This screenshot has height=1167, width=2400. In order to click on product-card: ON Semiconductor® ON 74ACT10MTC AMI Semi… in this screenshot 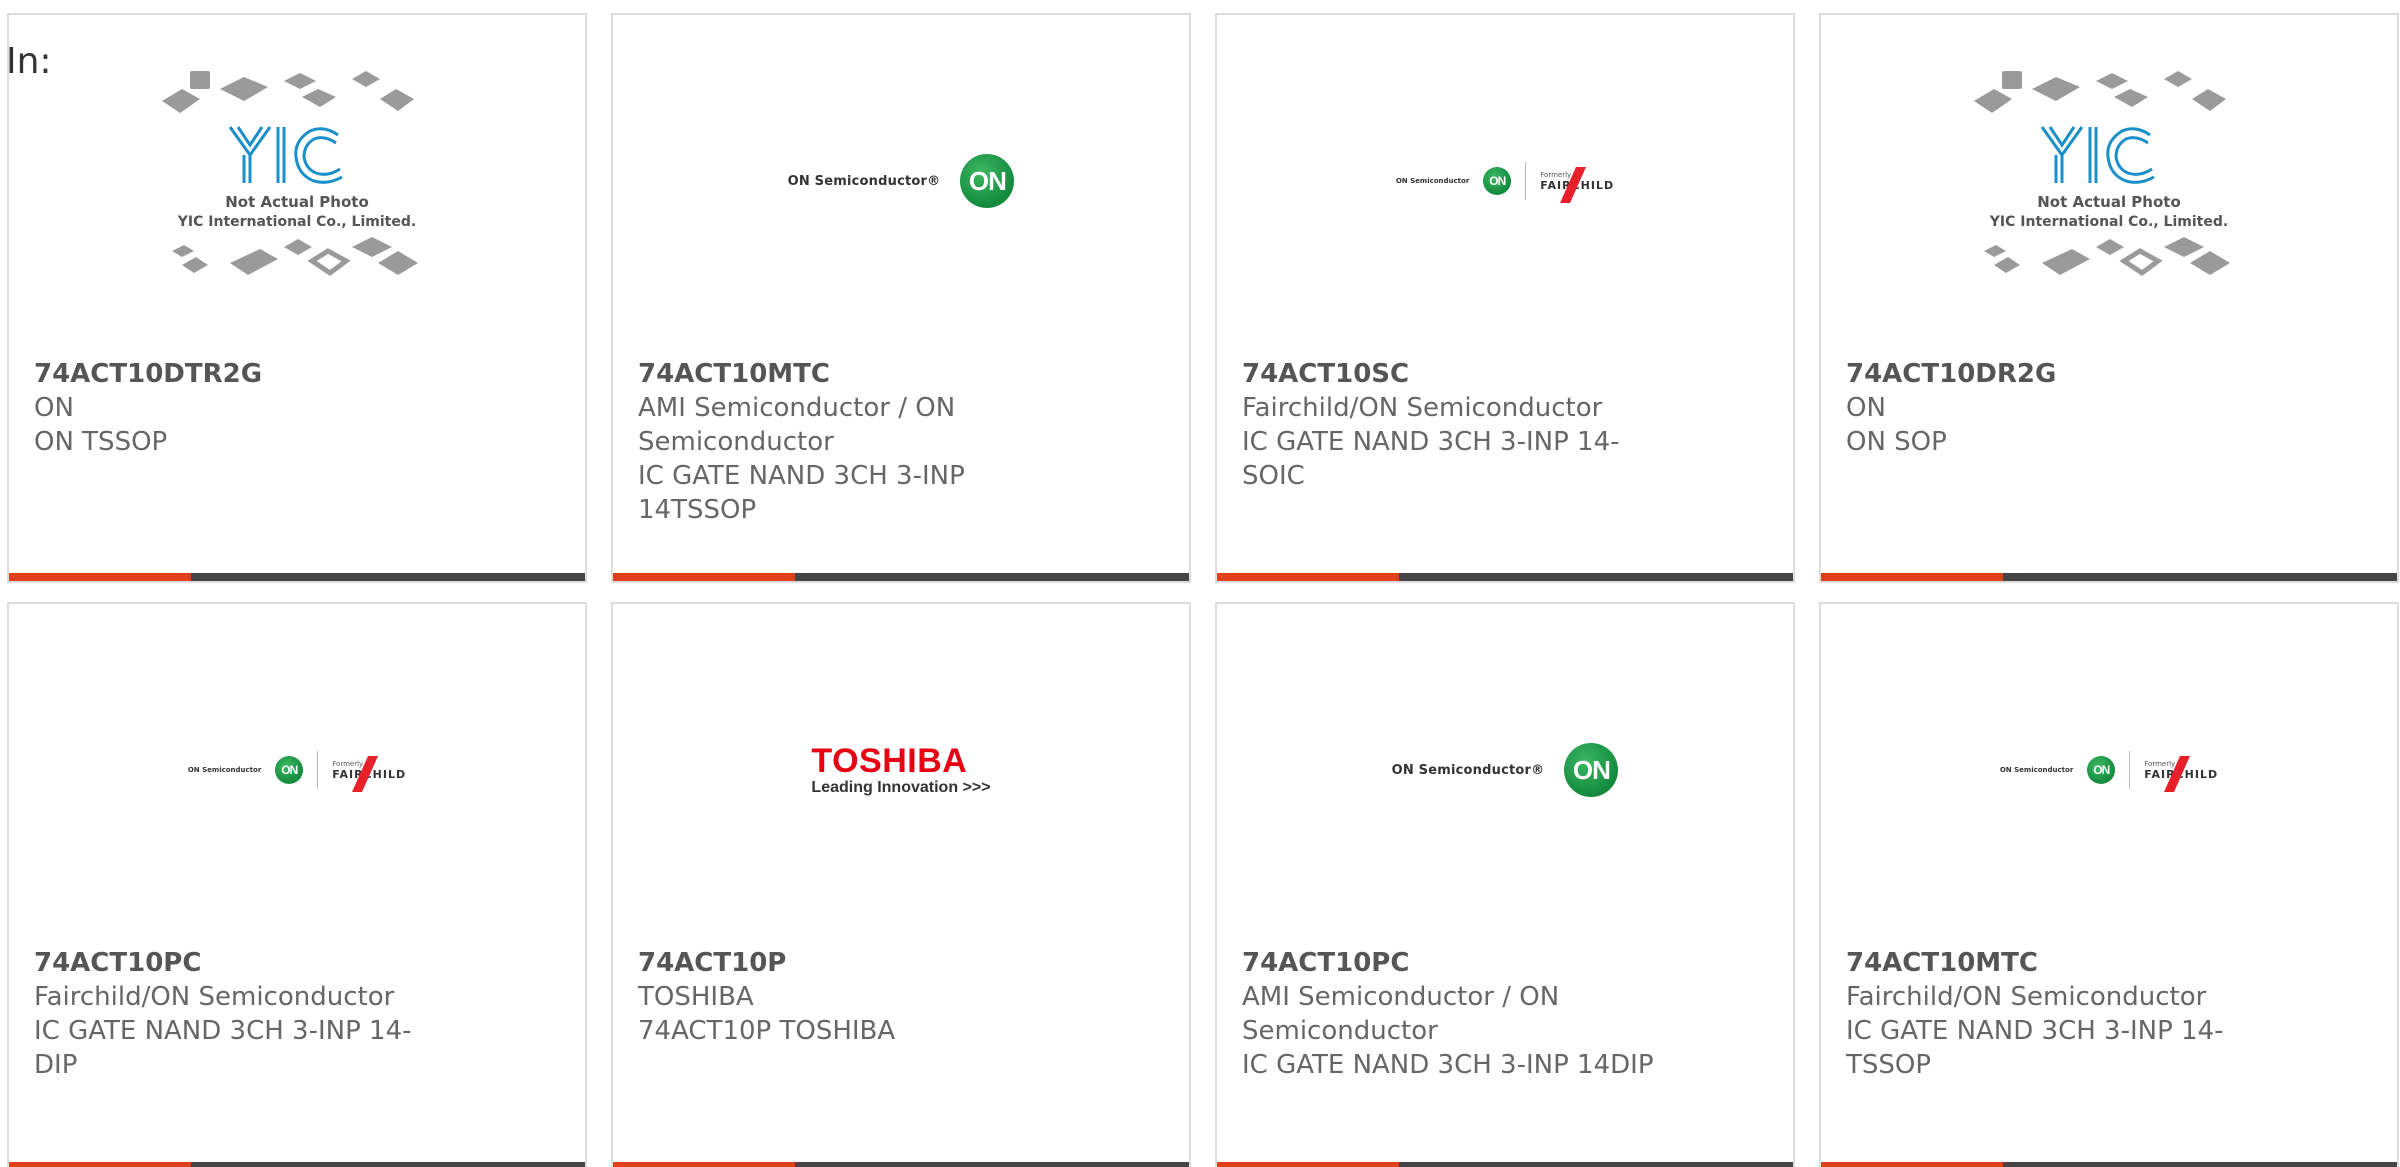, I will do `click(901, 298)`.